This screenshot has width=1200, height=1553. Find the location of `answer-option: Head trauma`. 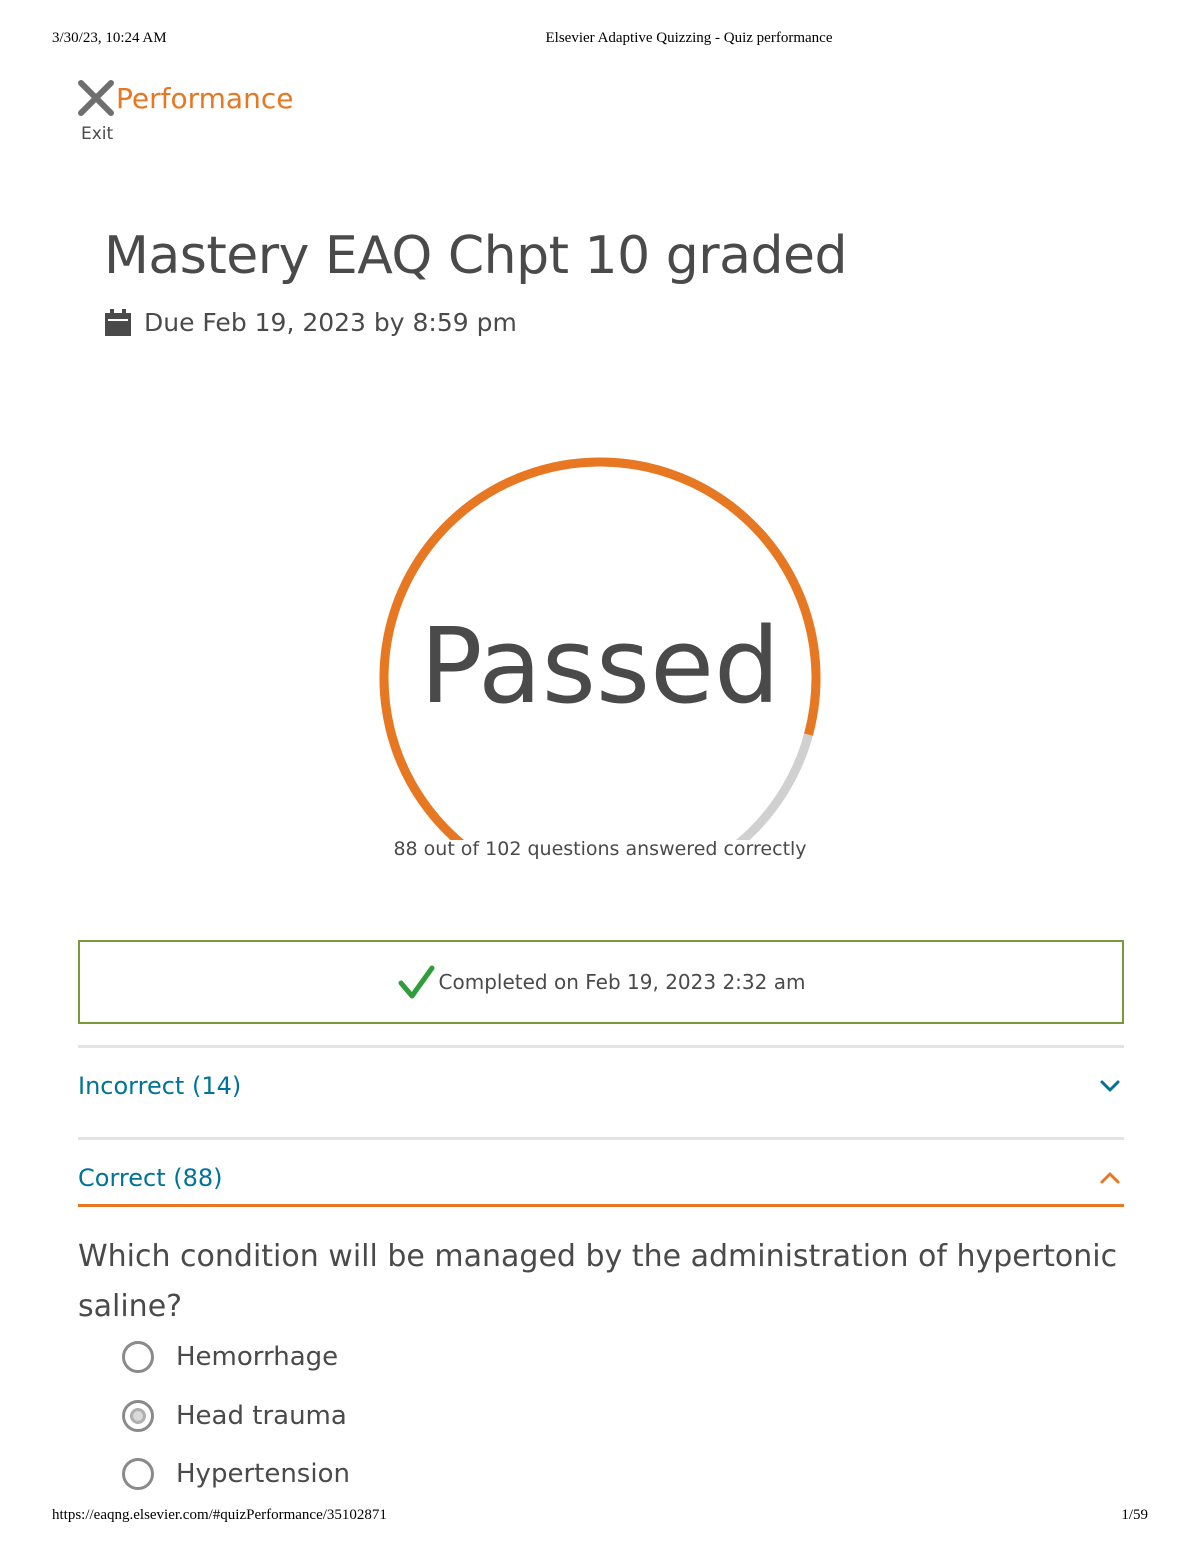

answer-option: Head trauma is located at coordinates (234, 1416).